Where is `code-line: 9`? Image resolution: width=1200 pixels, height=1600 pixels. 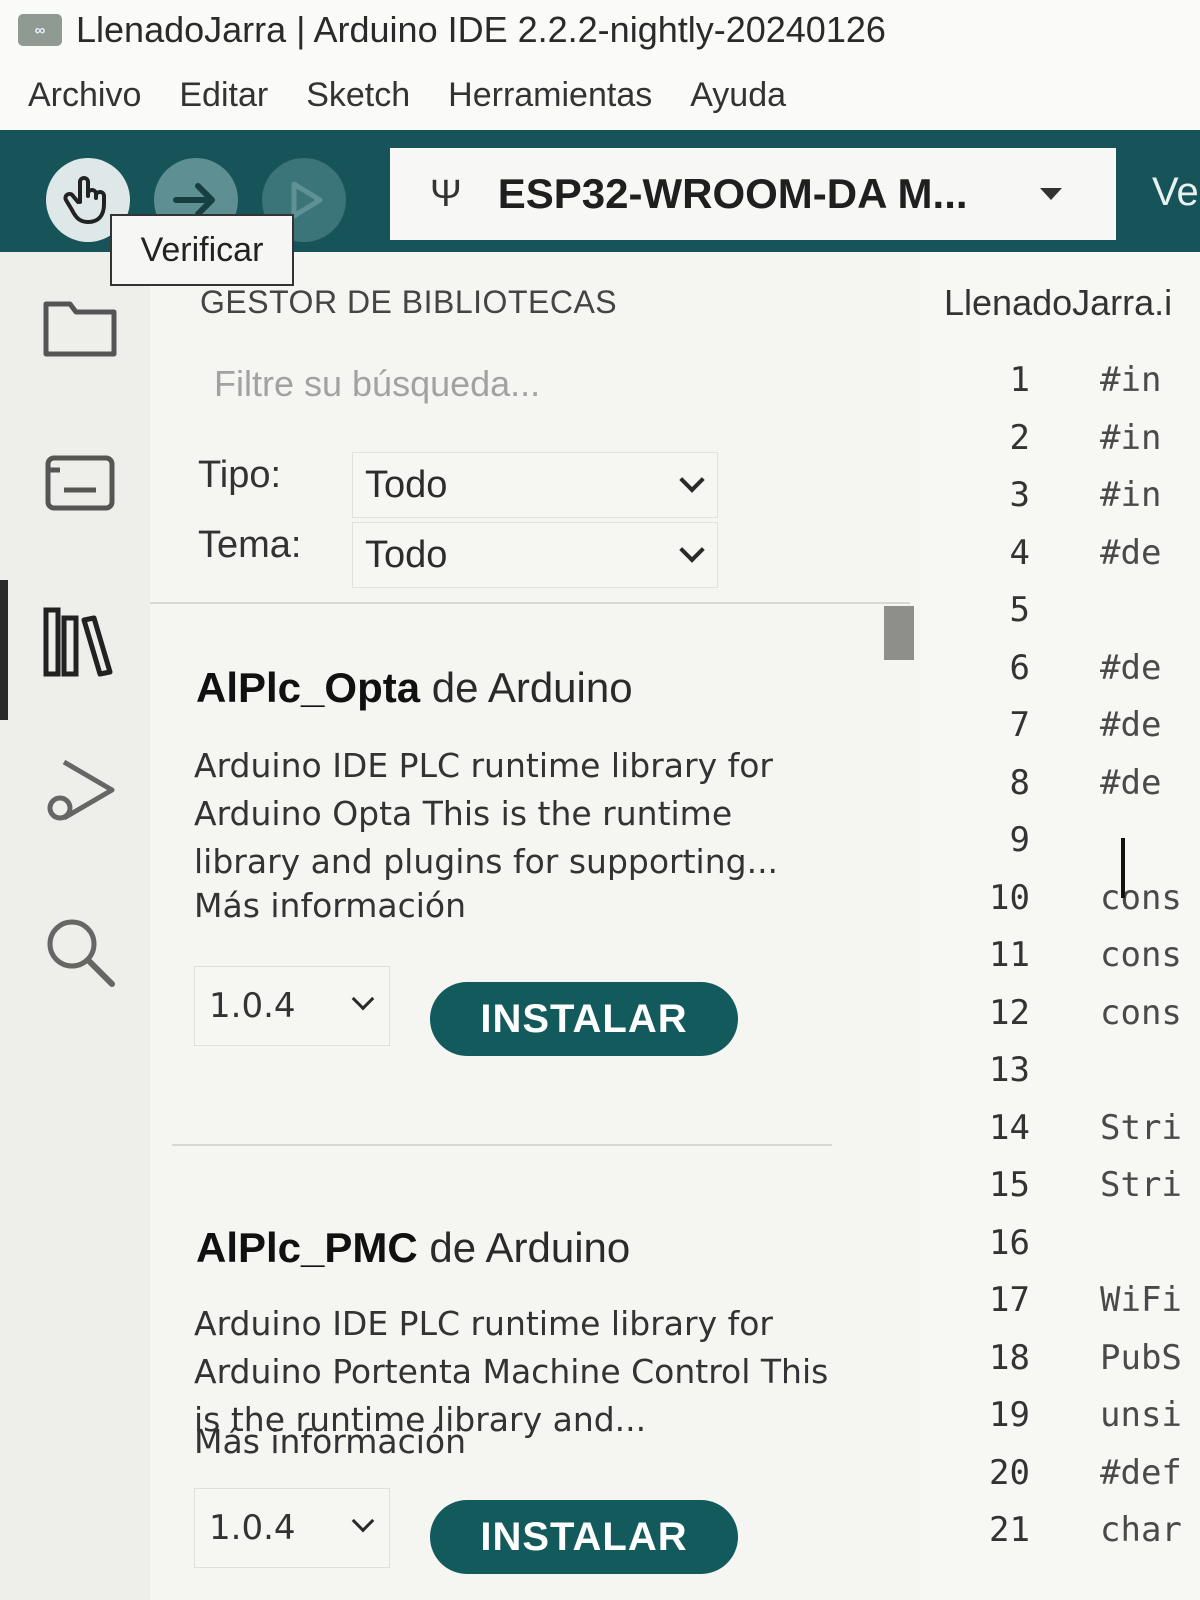
code-line: 9 is located at coordinates (1060, 848).